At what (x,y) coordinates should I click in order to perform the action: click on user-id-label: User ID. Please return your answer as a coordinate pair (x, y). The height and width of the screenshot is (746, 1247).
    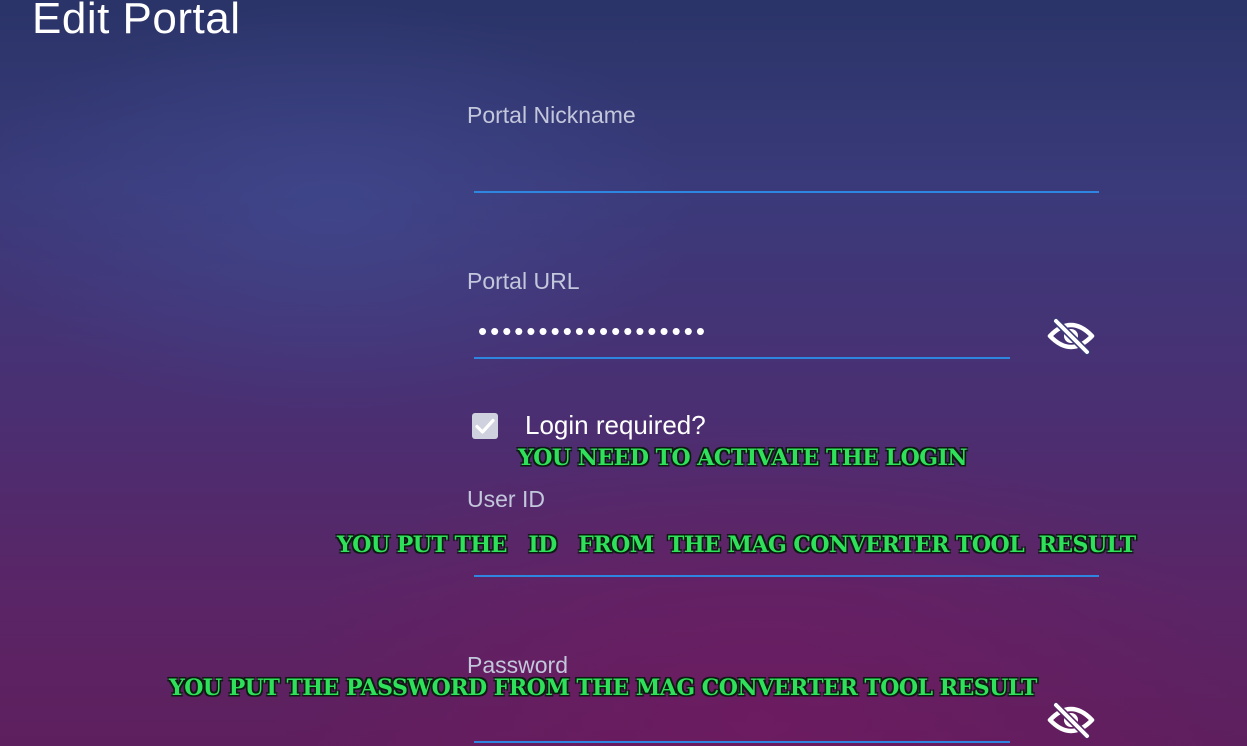
    Looking at the image, I should click on (506, 499).